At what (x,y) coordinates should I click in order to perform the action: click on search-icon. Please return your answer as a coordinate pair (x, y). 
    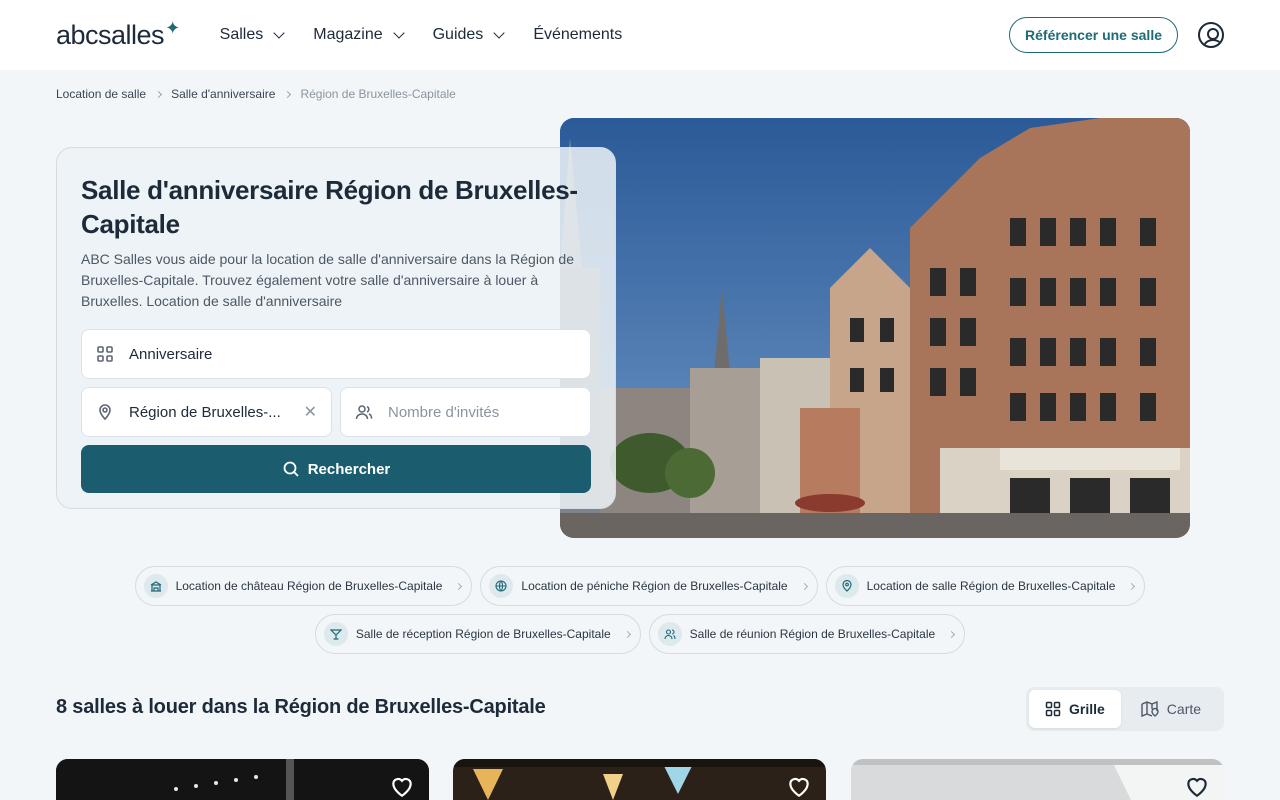
    Looking at the image, I should click on (291, 469).